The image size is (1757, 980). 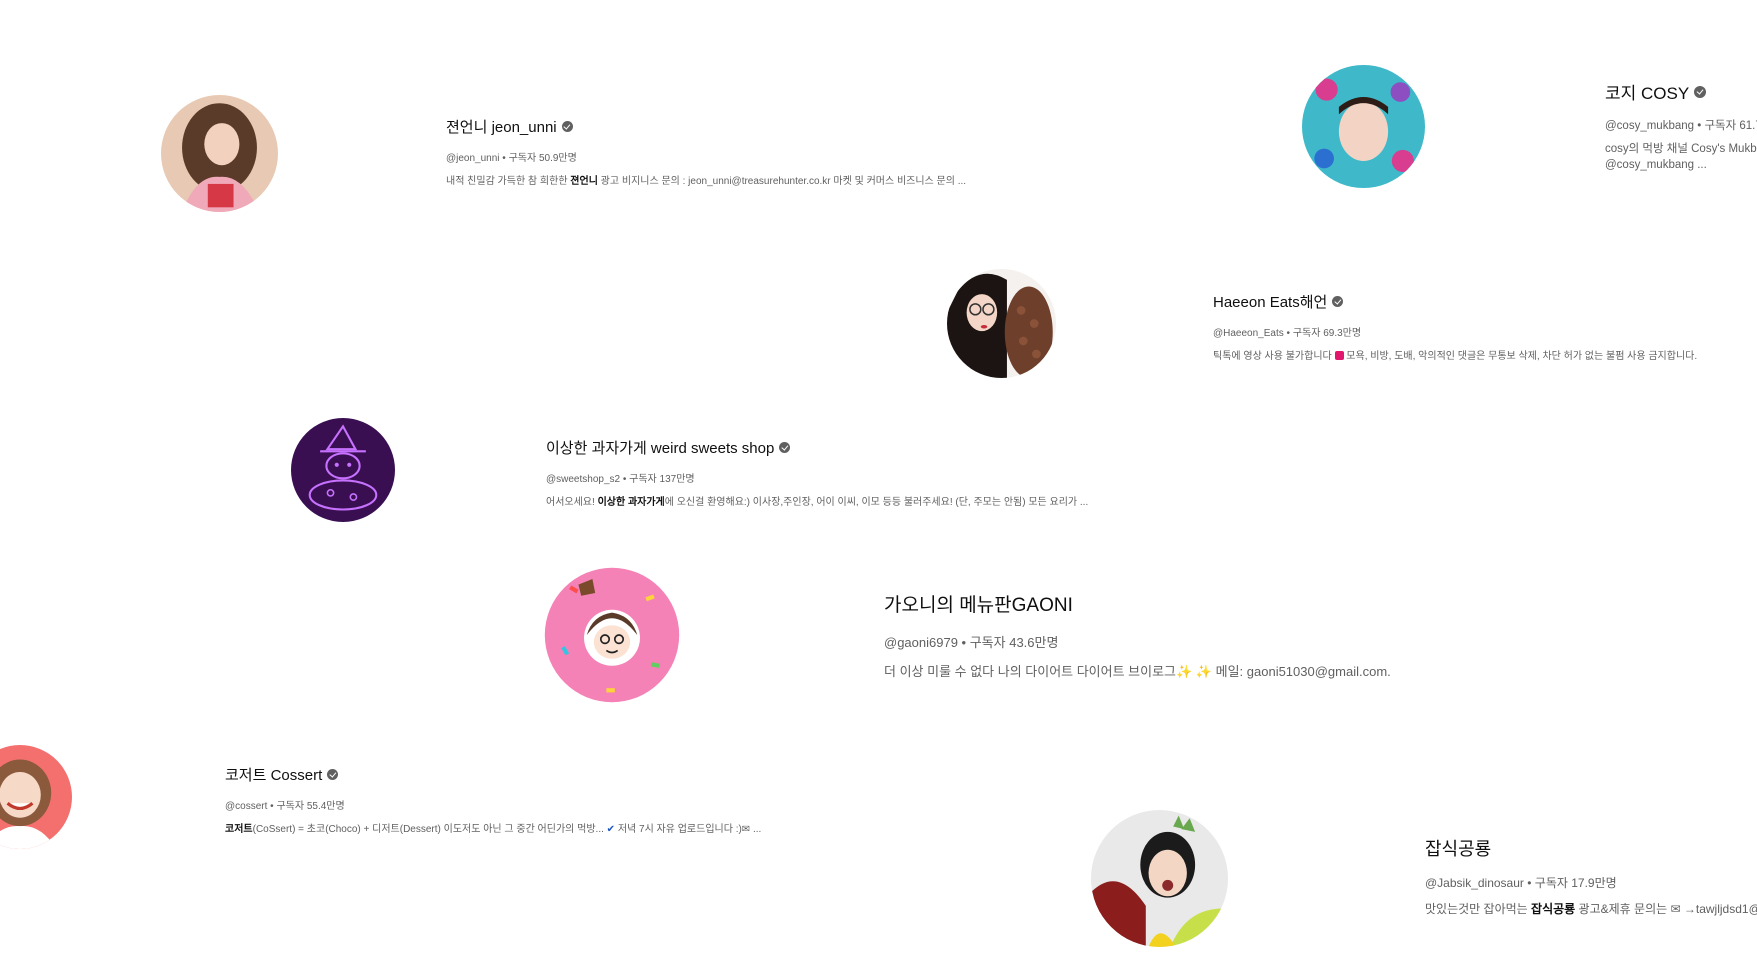 What do you see at coordinates (246, 806) in the screenshot?
I see `channel-handle: @cossert` at bounding box center [246, 806].